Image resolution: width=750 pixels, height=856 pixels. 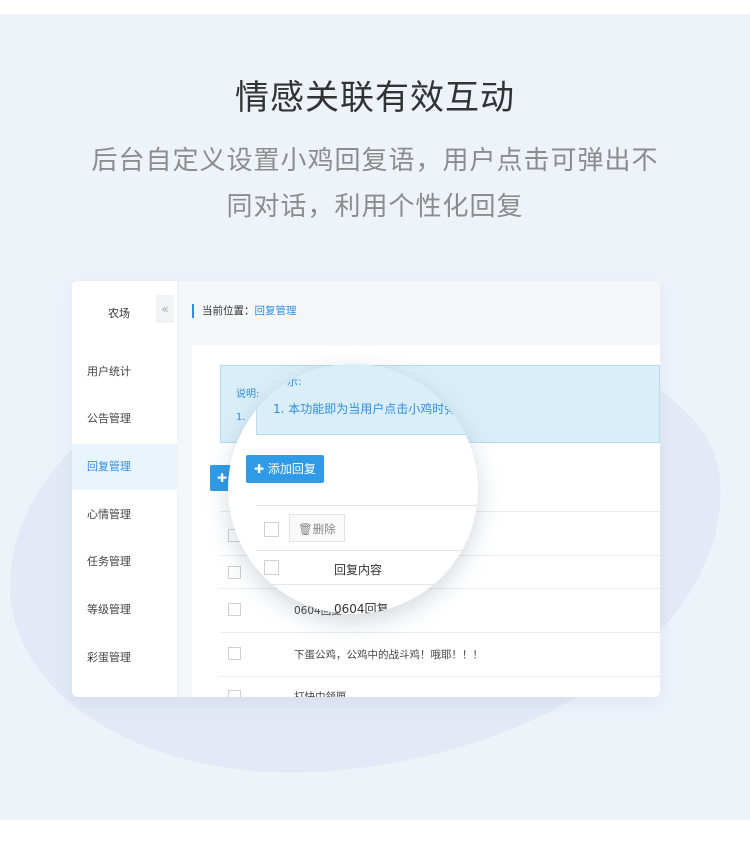 What do you see at coordinates (317, 528) in the screenshot?
I see `delete-button: 🗑删除` at bounding box center [317, 528].